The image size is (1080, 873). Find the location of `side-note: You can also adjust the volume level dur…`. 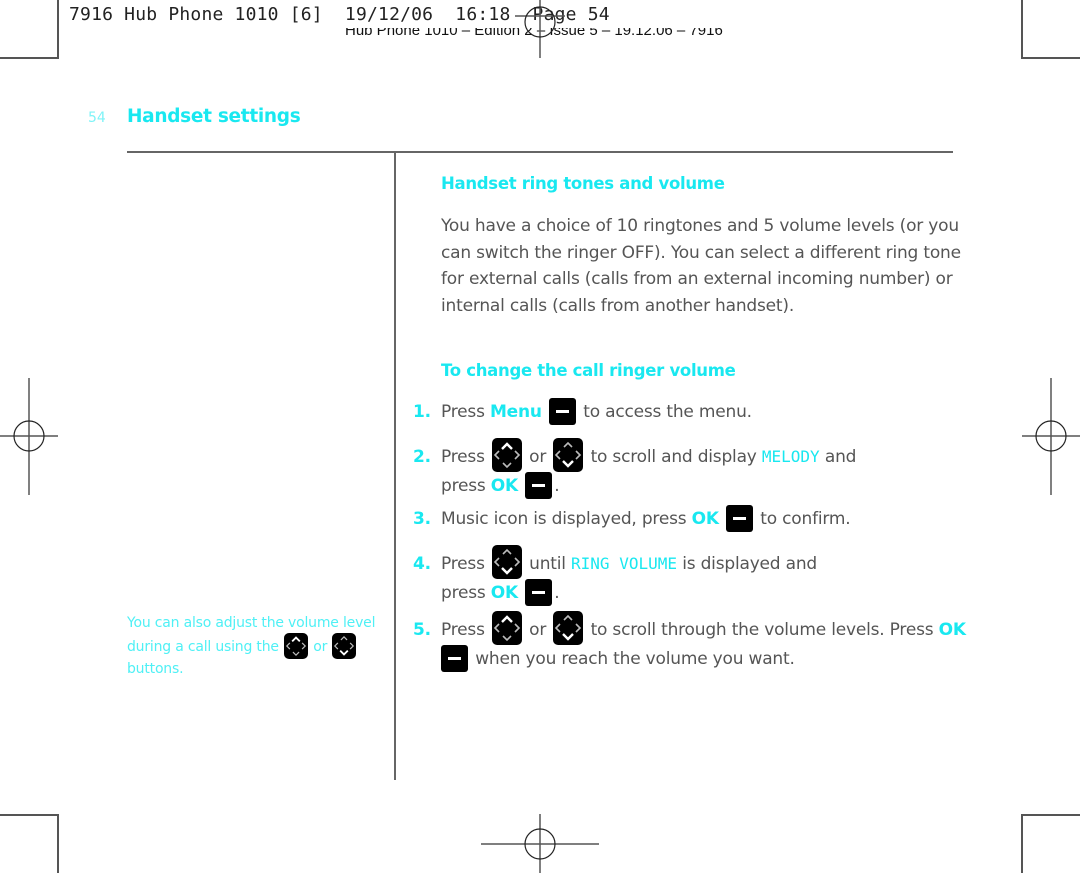

side-note: You can also adjust the volume level dur… is located at coordinates (252, 646).